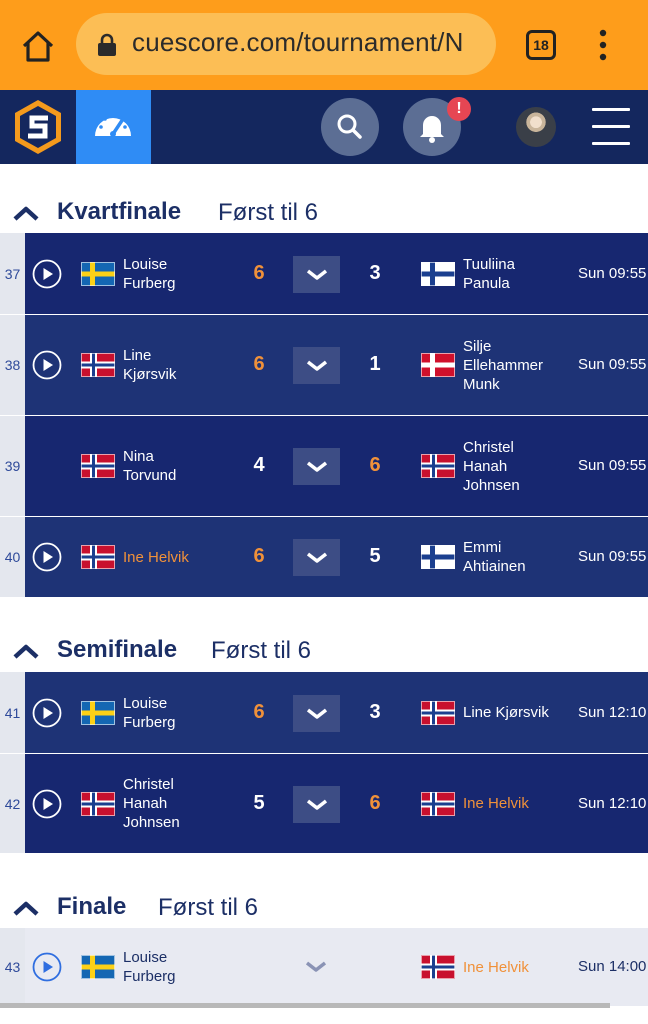 Image resolution: width=648 pixels, height=1024 pixels. I want to click on player1-name: Christel Hanah Johnsen, so click(151, 803).